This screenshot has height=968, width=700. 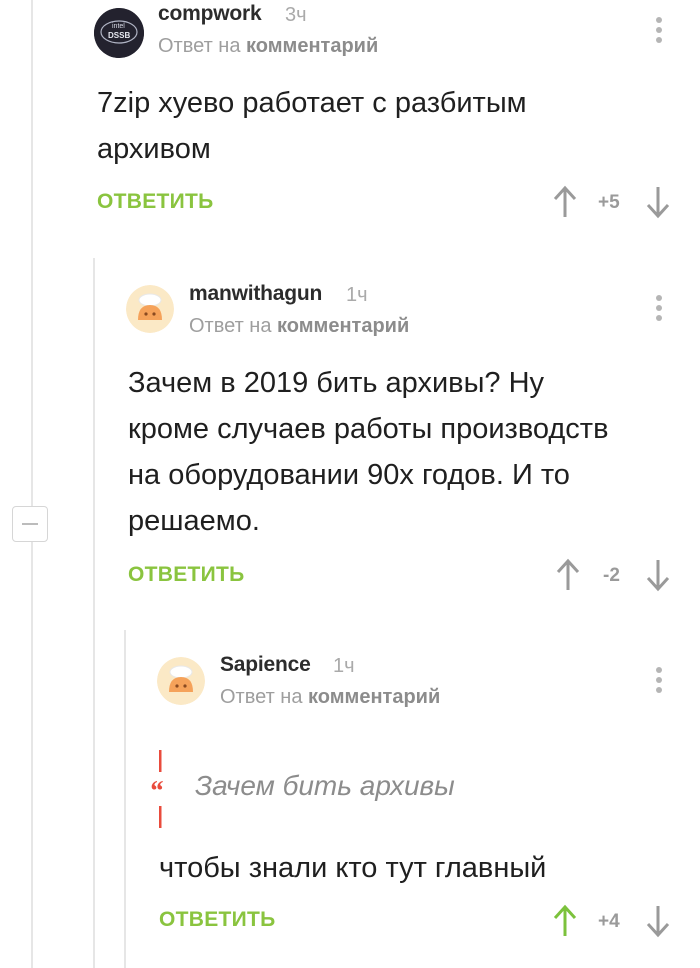 What do you see at coordinates (296, 15) in the screenshot?
I see `comment-time: 3ч` at bounding box center [296, 15].